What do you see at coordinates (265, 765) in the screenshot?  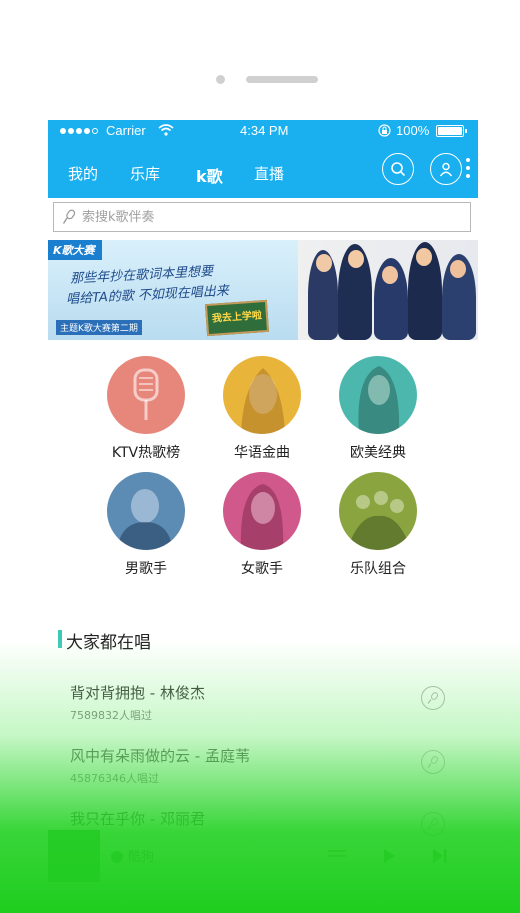 I see `song-row: 风中有朵雨做的云 - 孟庭苇 45876346人唱过` at bounding box center [265, 765].